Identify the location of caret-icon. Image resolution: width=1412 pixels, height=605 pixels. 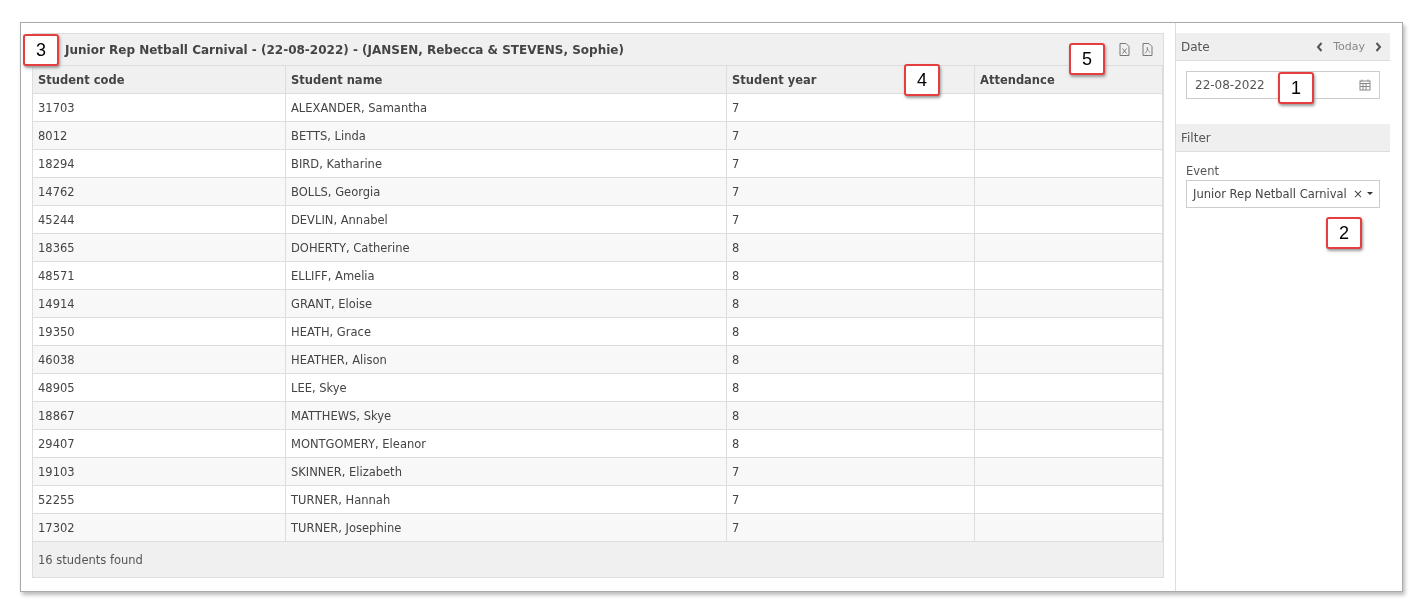
(1370, 194).